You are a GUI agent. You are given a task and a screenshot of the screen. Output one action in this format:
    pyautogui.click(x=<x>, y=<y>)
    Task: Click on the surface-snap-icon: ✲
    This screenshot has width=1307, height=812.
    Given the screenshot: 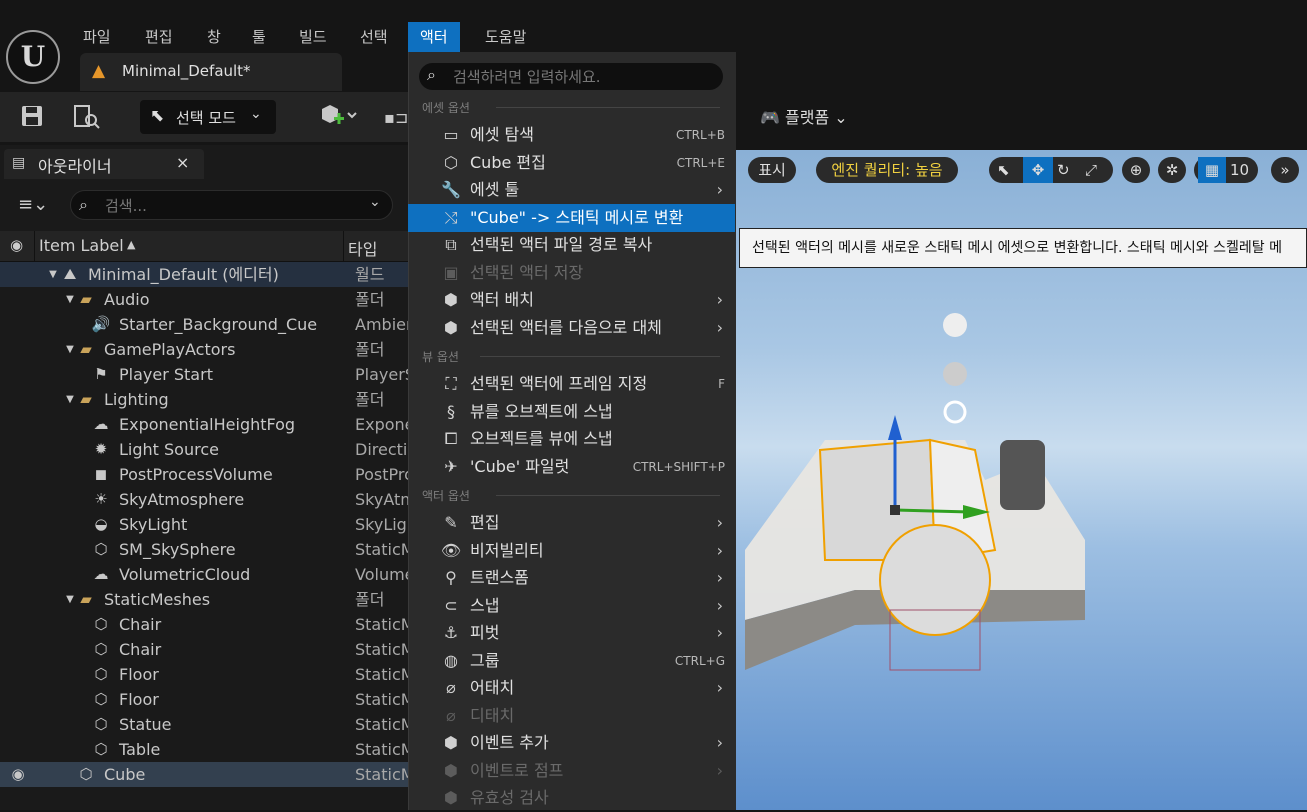 What is the action you would take?
    pyautogui.click(x=1172, y=170)
    